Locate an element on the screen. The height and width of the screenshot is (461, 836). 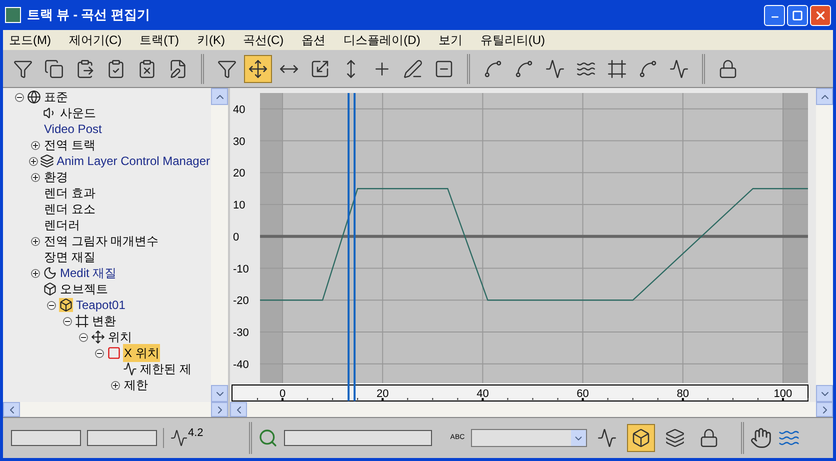
copy-track-icon is located at coordinates (54, 68).